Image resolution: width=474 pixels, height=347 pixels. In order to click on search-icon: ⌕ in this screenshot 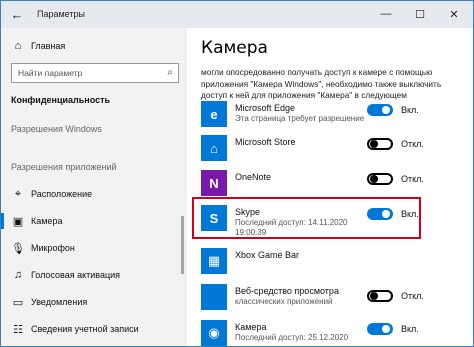, I will do `click(170, 72)`.